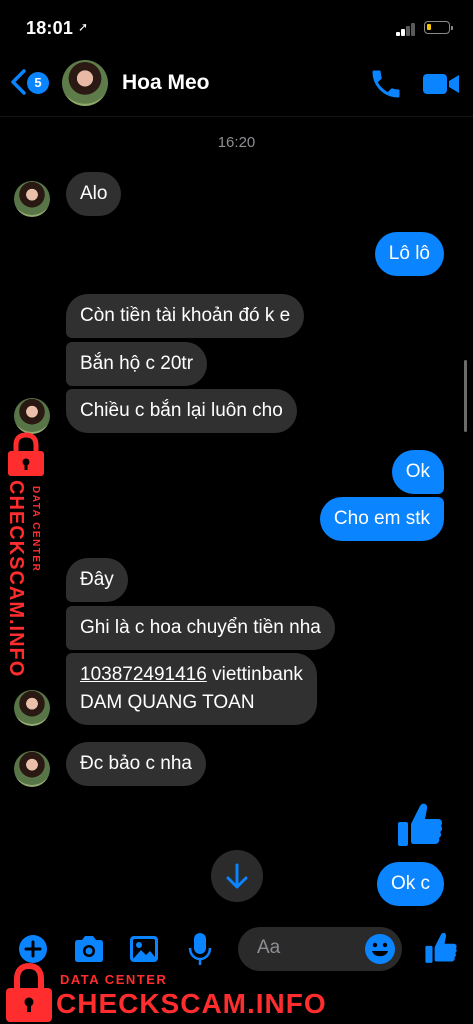  Describe the element at coordinates (410, 884) in the screenshot. I see `message-bubble-outgoing: Ok c` at that location.